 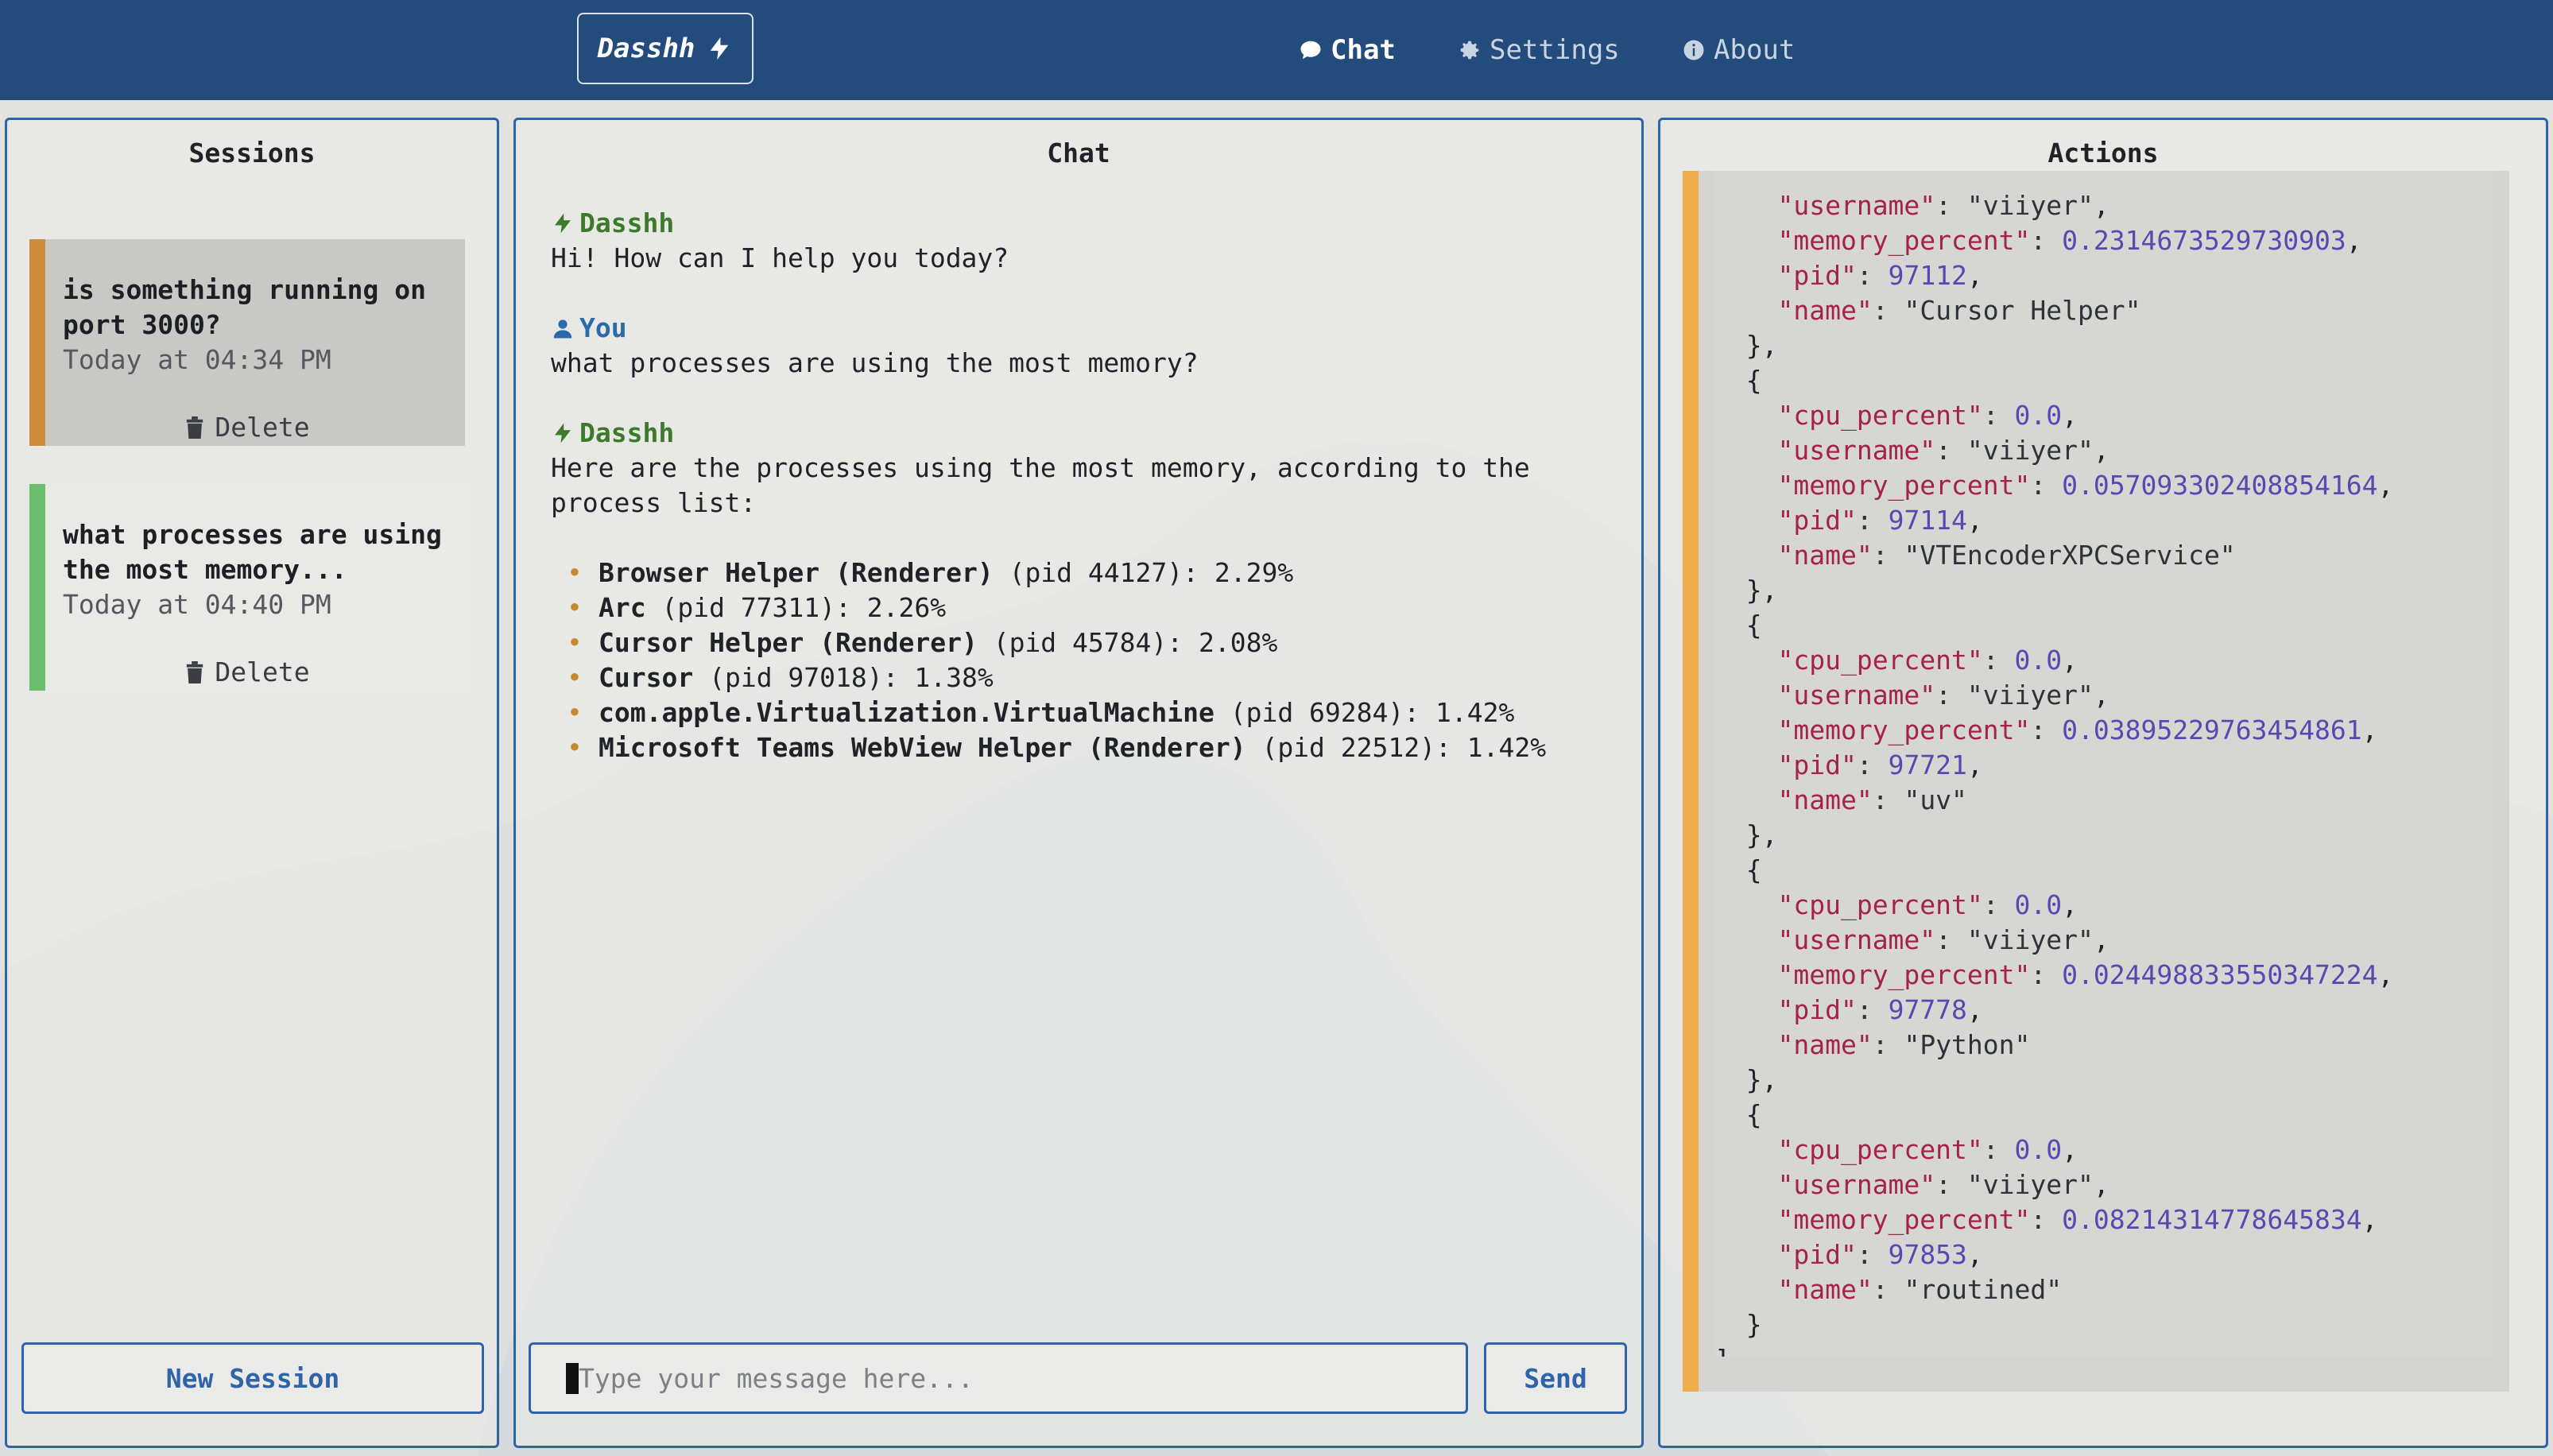 I want to click on process-detail: (pid 69284): 1.42%, so click(x=1364, y=712).